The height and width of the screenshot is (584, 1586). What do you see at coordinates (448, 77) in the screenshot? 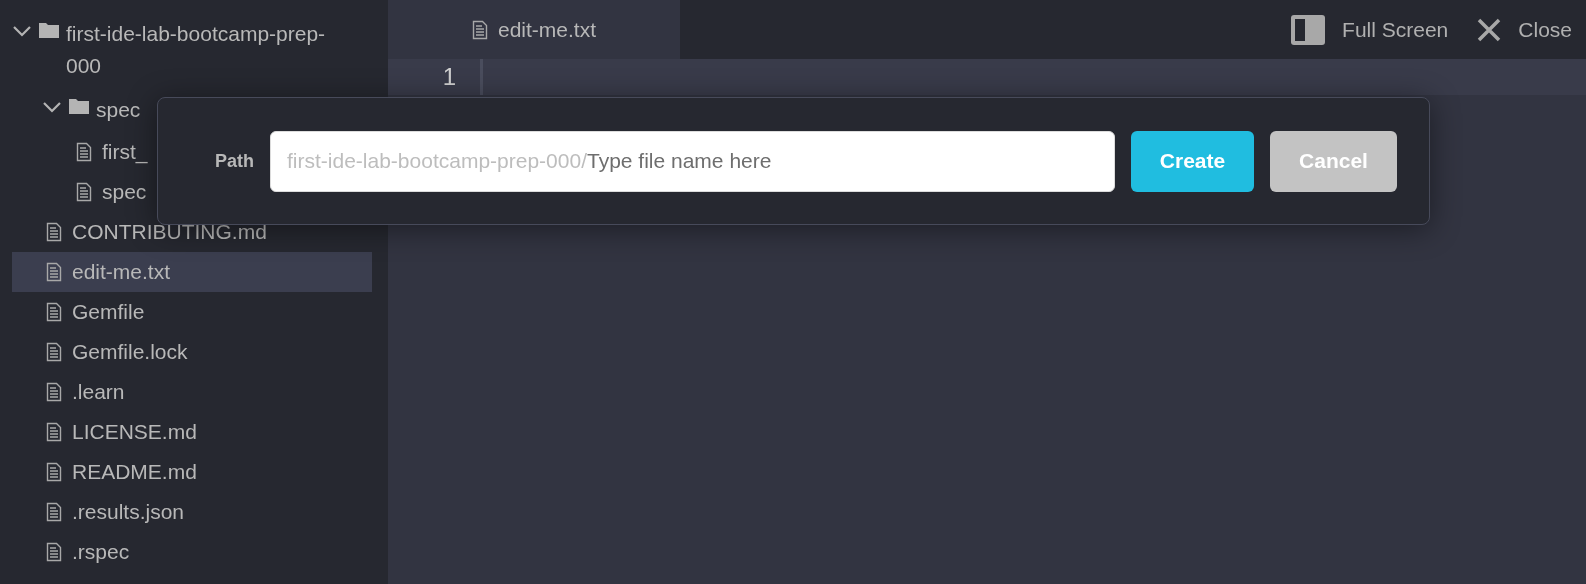
I see `line-number: 1` at bounding box center [448, 77].